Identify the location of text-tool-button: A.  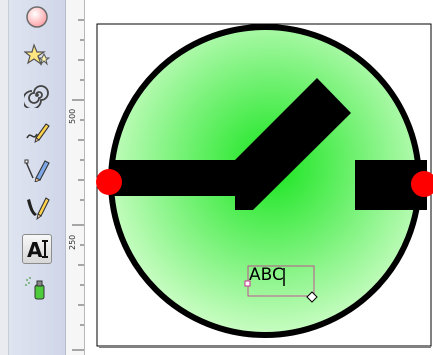
(37, 249).